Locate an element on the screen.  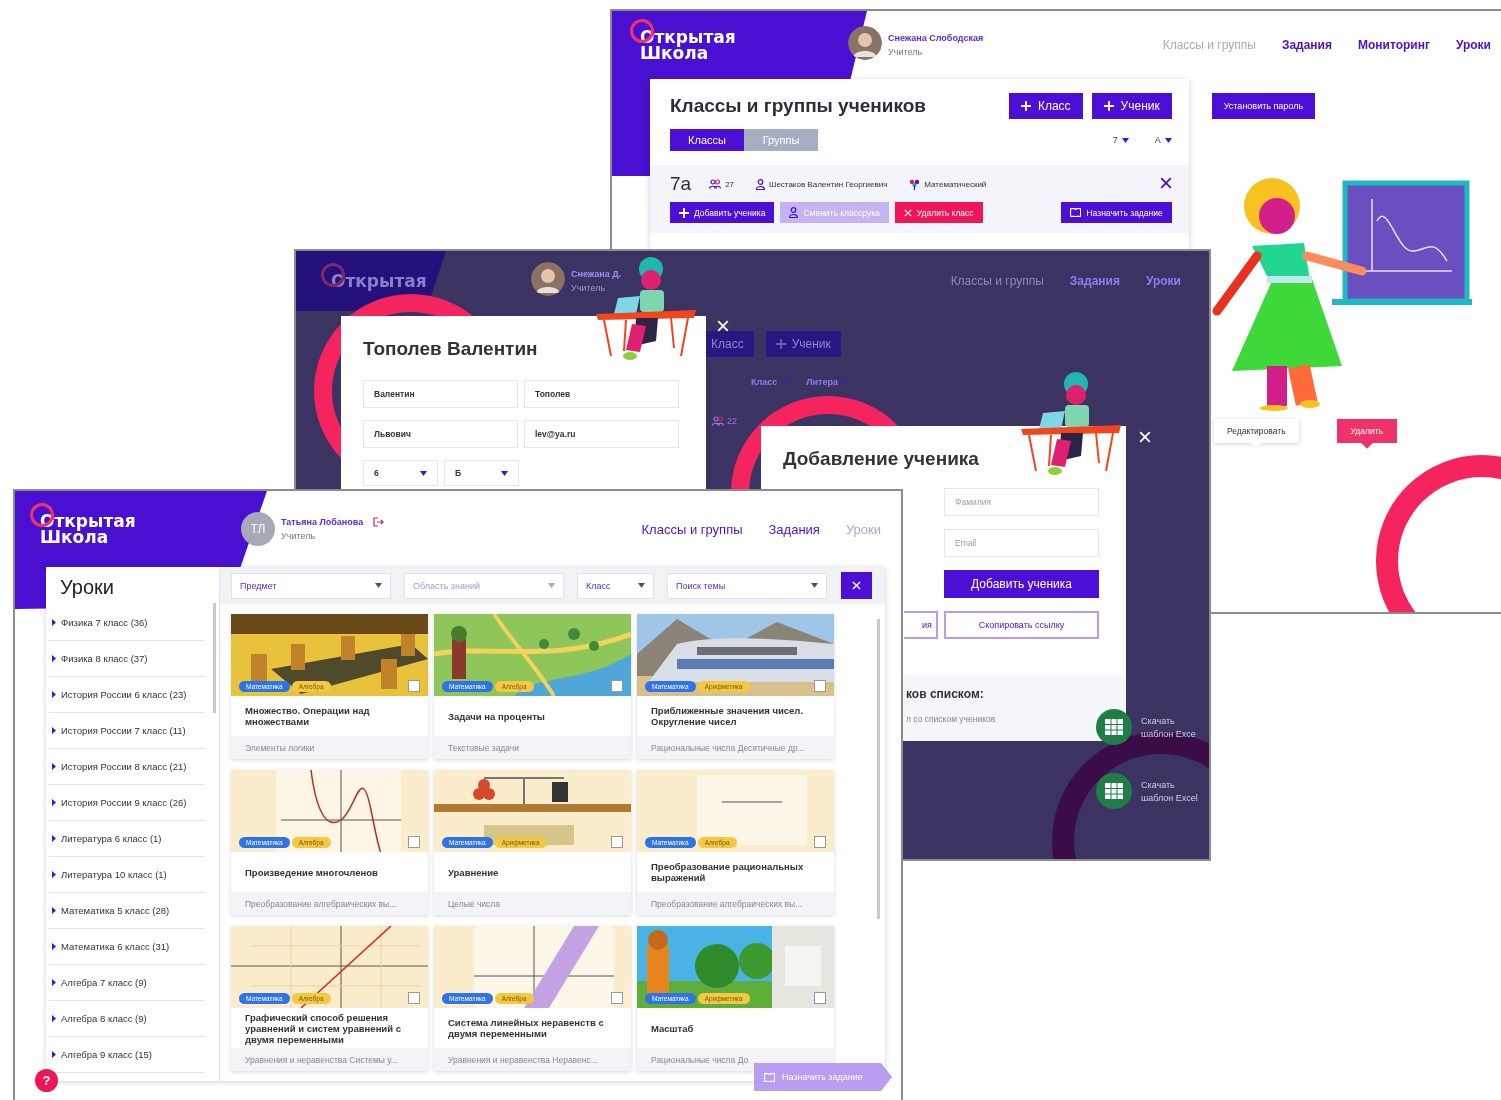
sidebar-item: История России 7 класс (11) is located at coordinates (127, 731).